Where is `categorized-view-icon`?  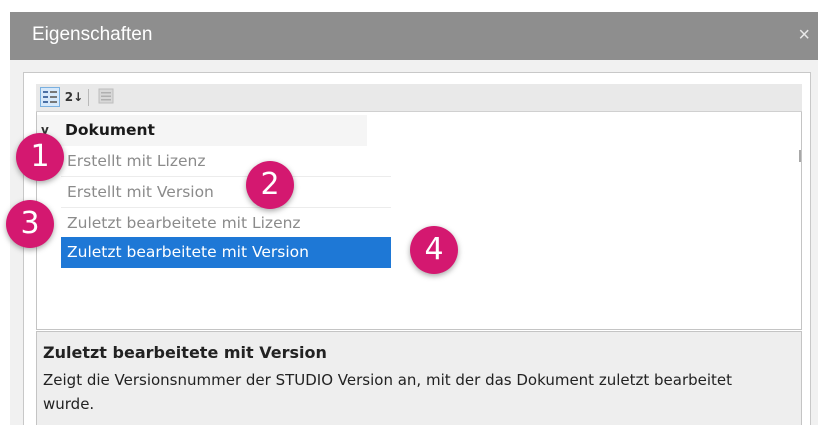
categorized-view-icon is located at coordinates (50, 97).